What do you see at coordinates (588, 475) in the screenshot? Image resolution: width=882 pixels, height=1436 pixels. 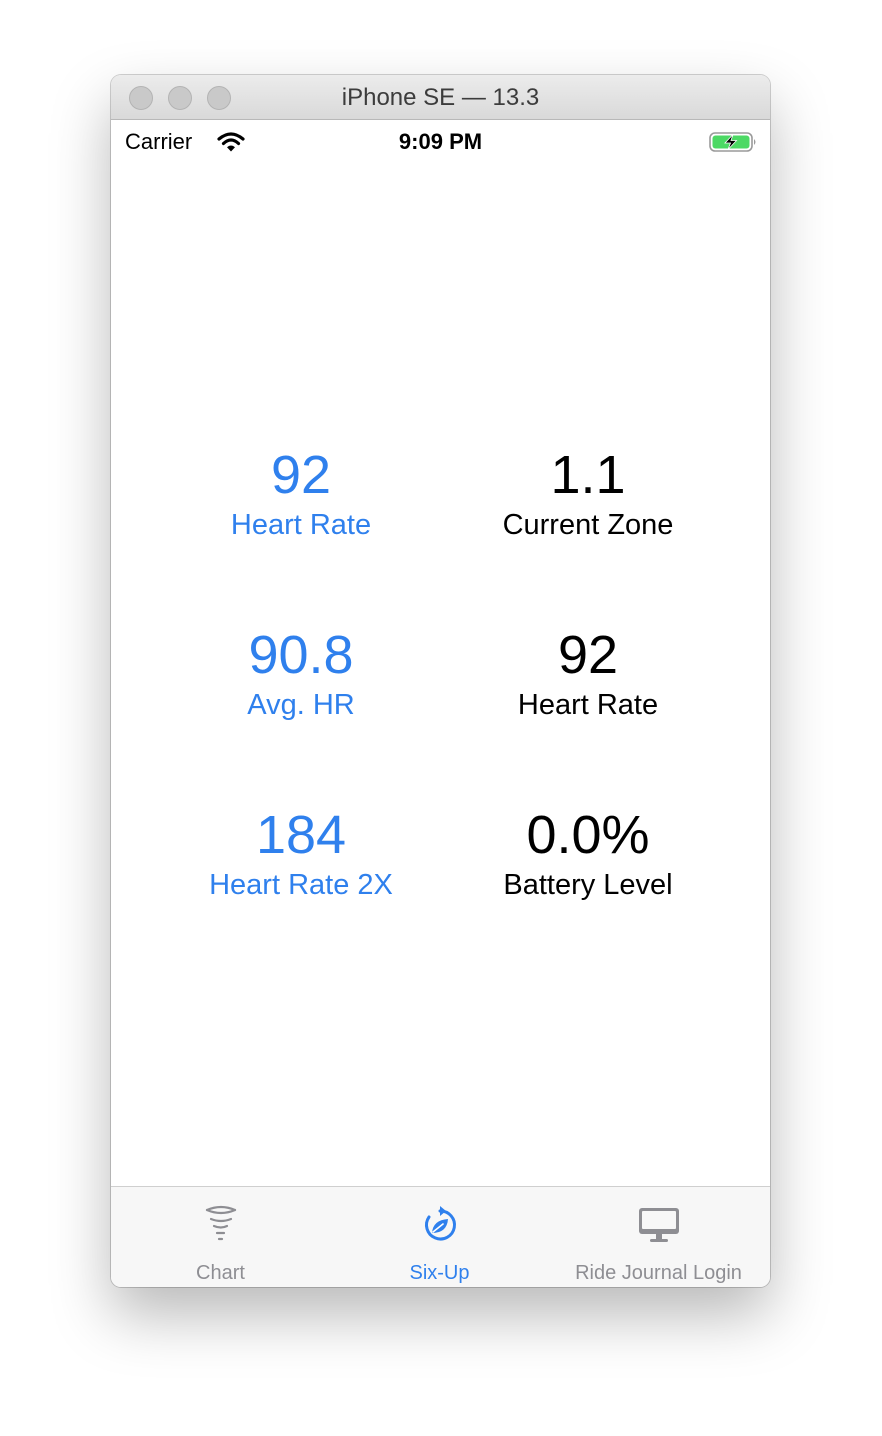 I see `metric-value: 1.1` at bounding box center [588, 475].